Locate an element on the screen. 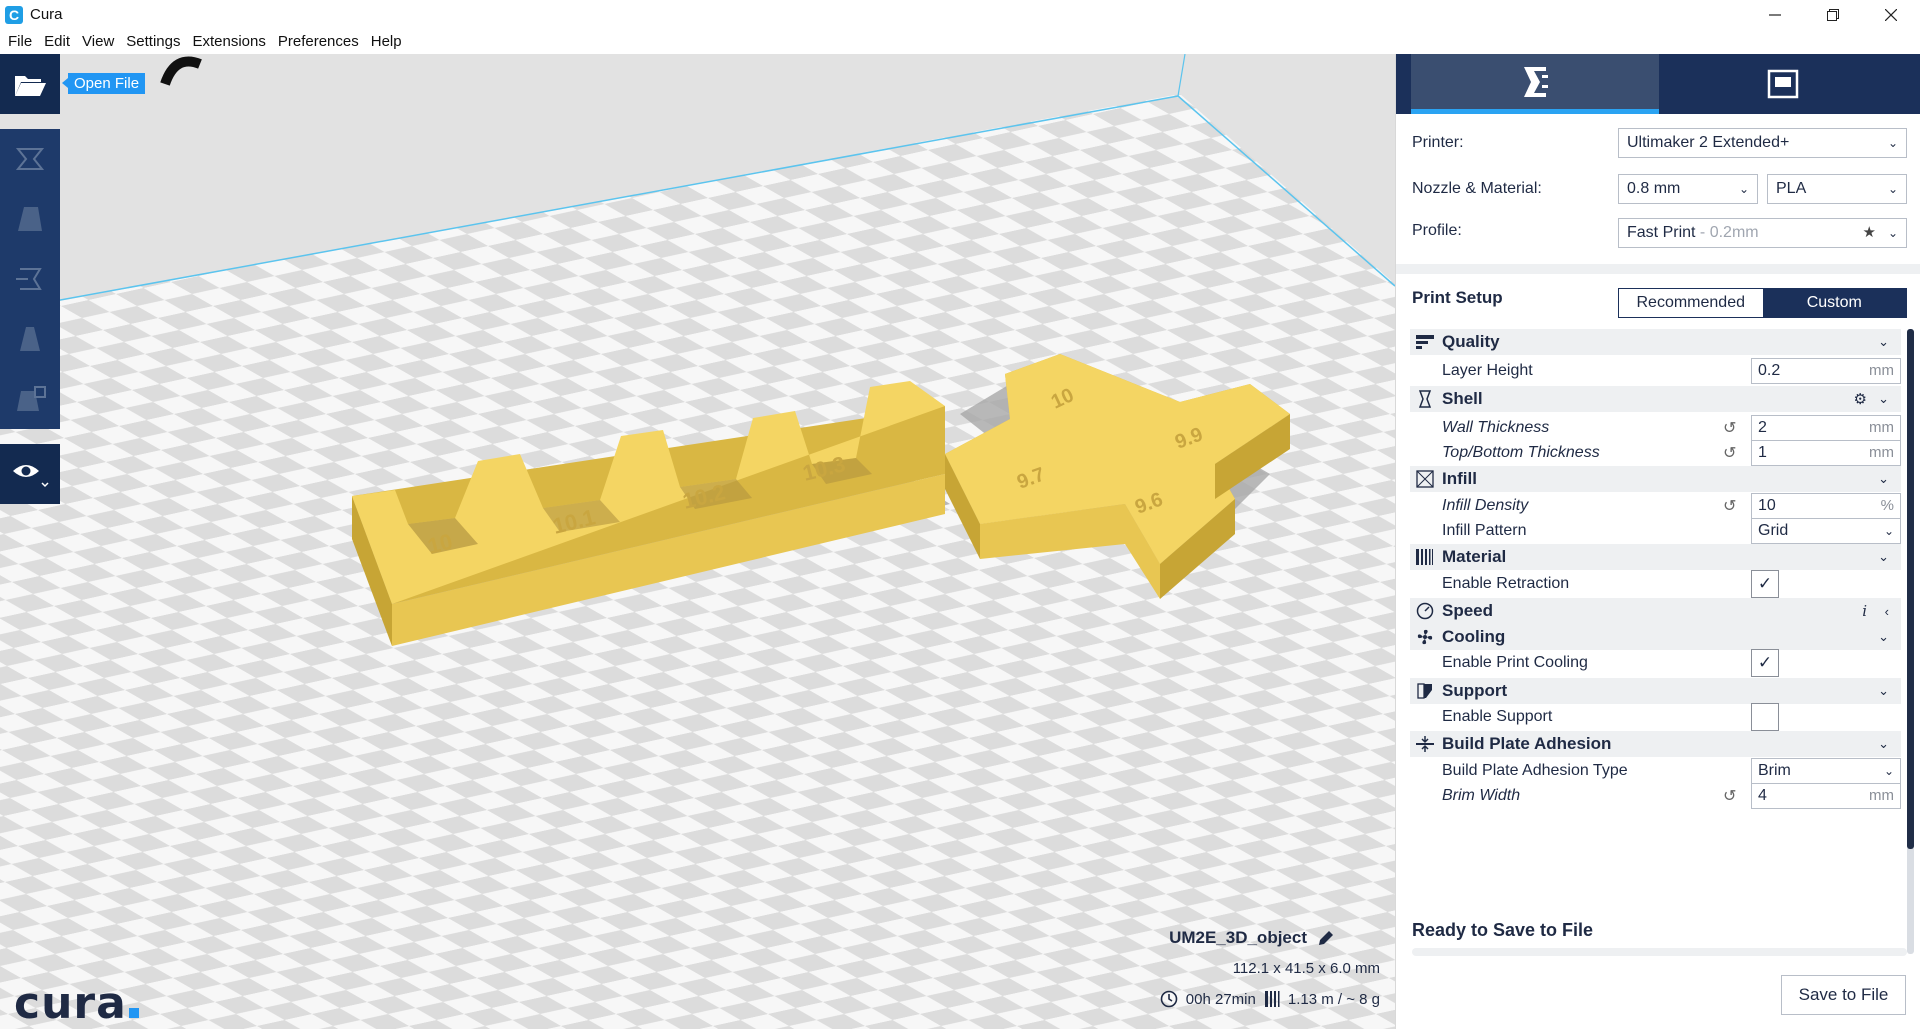 Image resolution: width=1920 pixels, height=1029 pixels. nozzle-row: Nozzle & Material: is located at coordinates (1477, 189).